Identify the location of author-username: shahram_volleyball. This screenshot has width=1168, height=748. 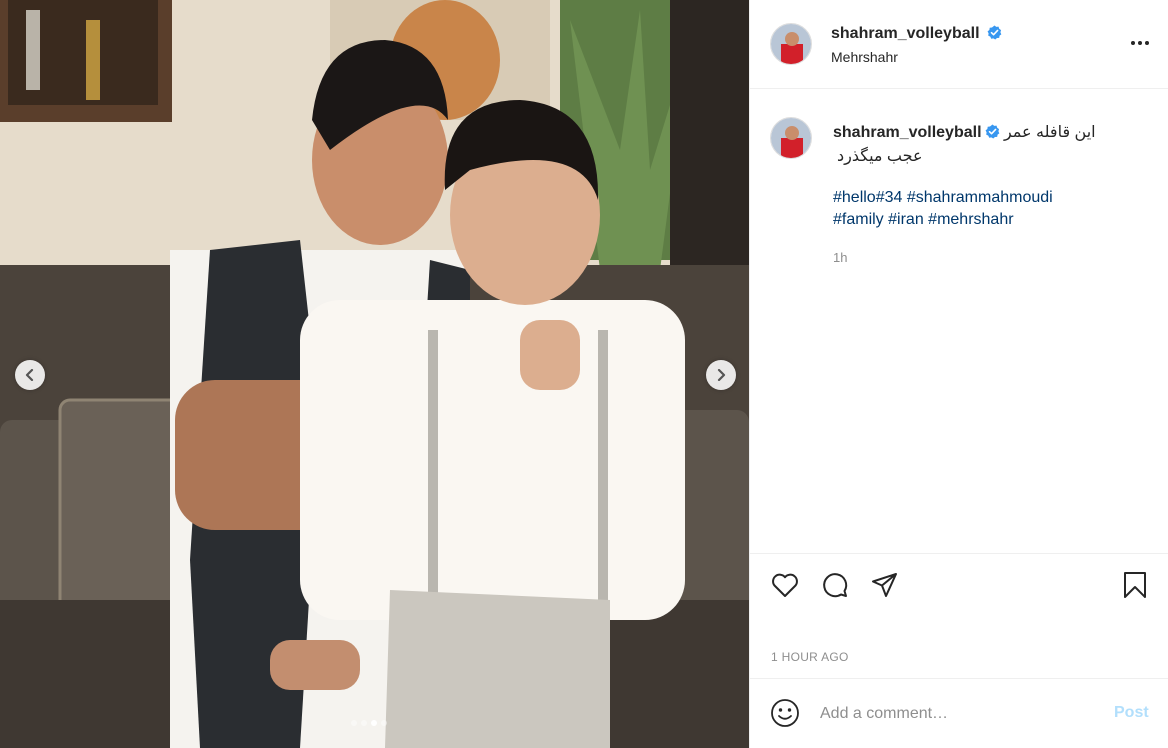
(905, 33).